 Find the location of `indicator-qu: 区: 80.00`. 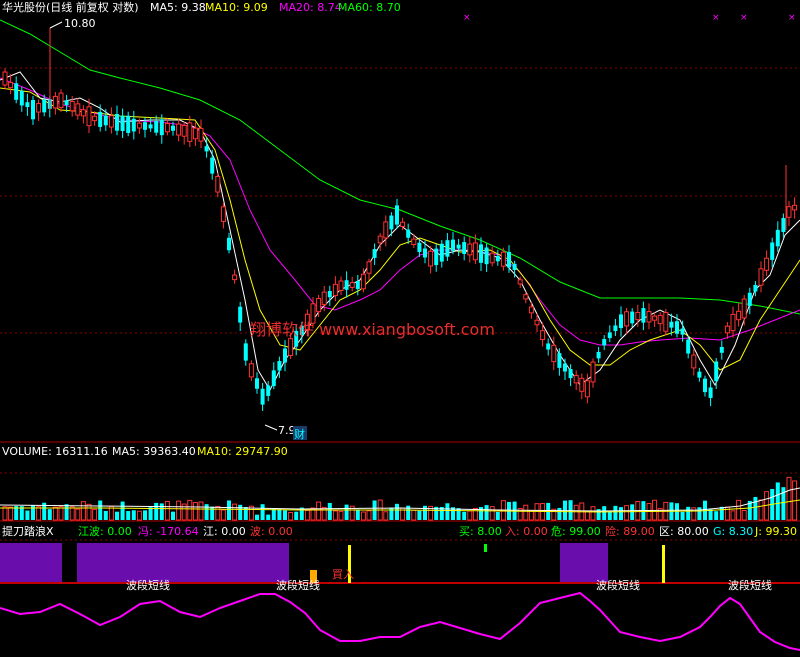

indicator-qu: 区: 80.00 is located at coordinates (684, 531).